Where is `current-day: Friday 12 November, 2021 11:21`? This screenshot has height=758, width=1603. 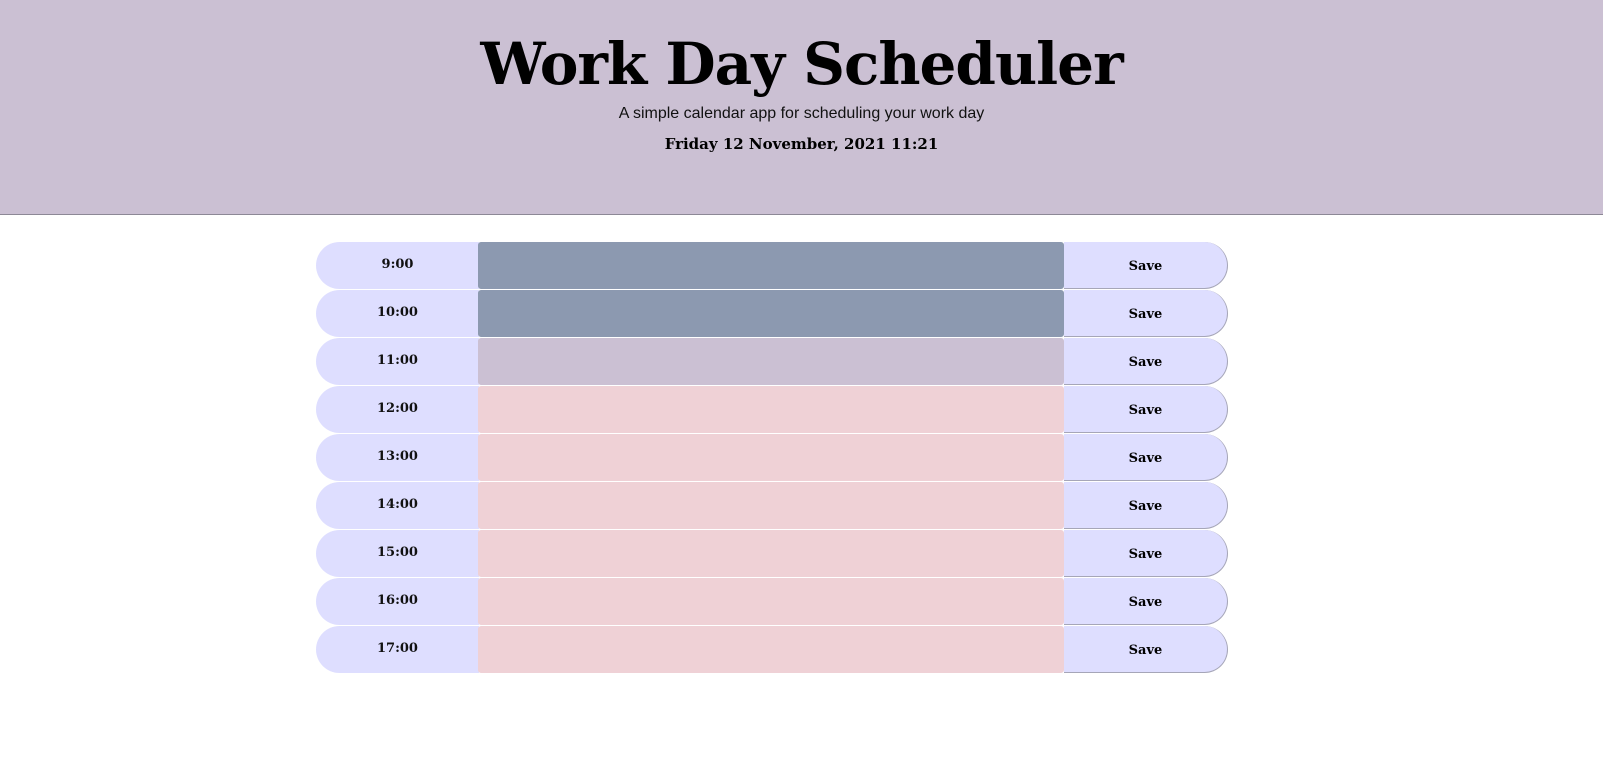
current-day: Friday 12 November, 2021 11:21 is located at coordinates (801, 144).